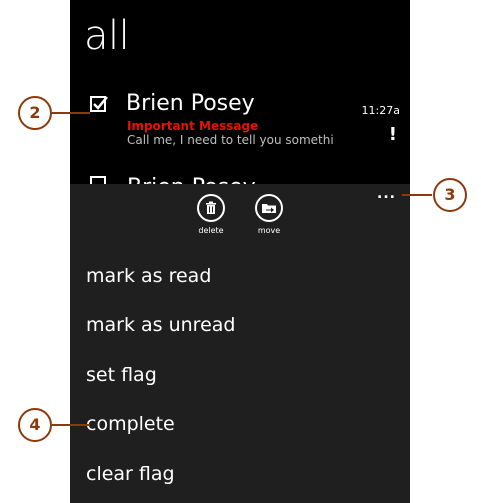 The height and width of the screenshot is (503, 481). What do you see at coordinates (230, 140) in the screenshot?
I see `message-preview: Call me, I need to tell you somethi` at bounding box center [230, 140].